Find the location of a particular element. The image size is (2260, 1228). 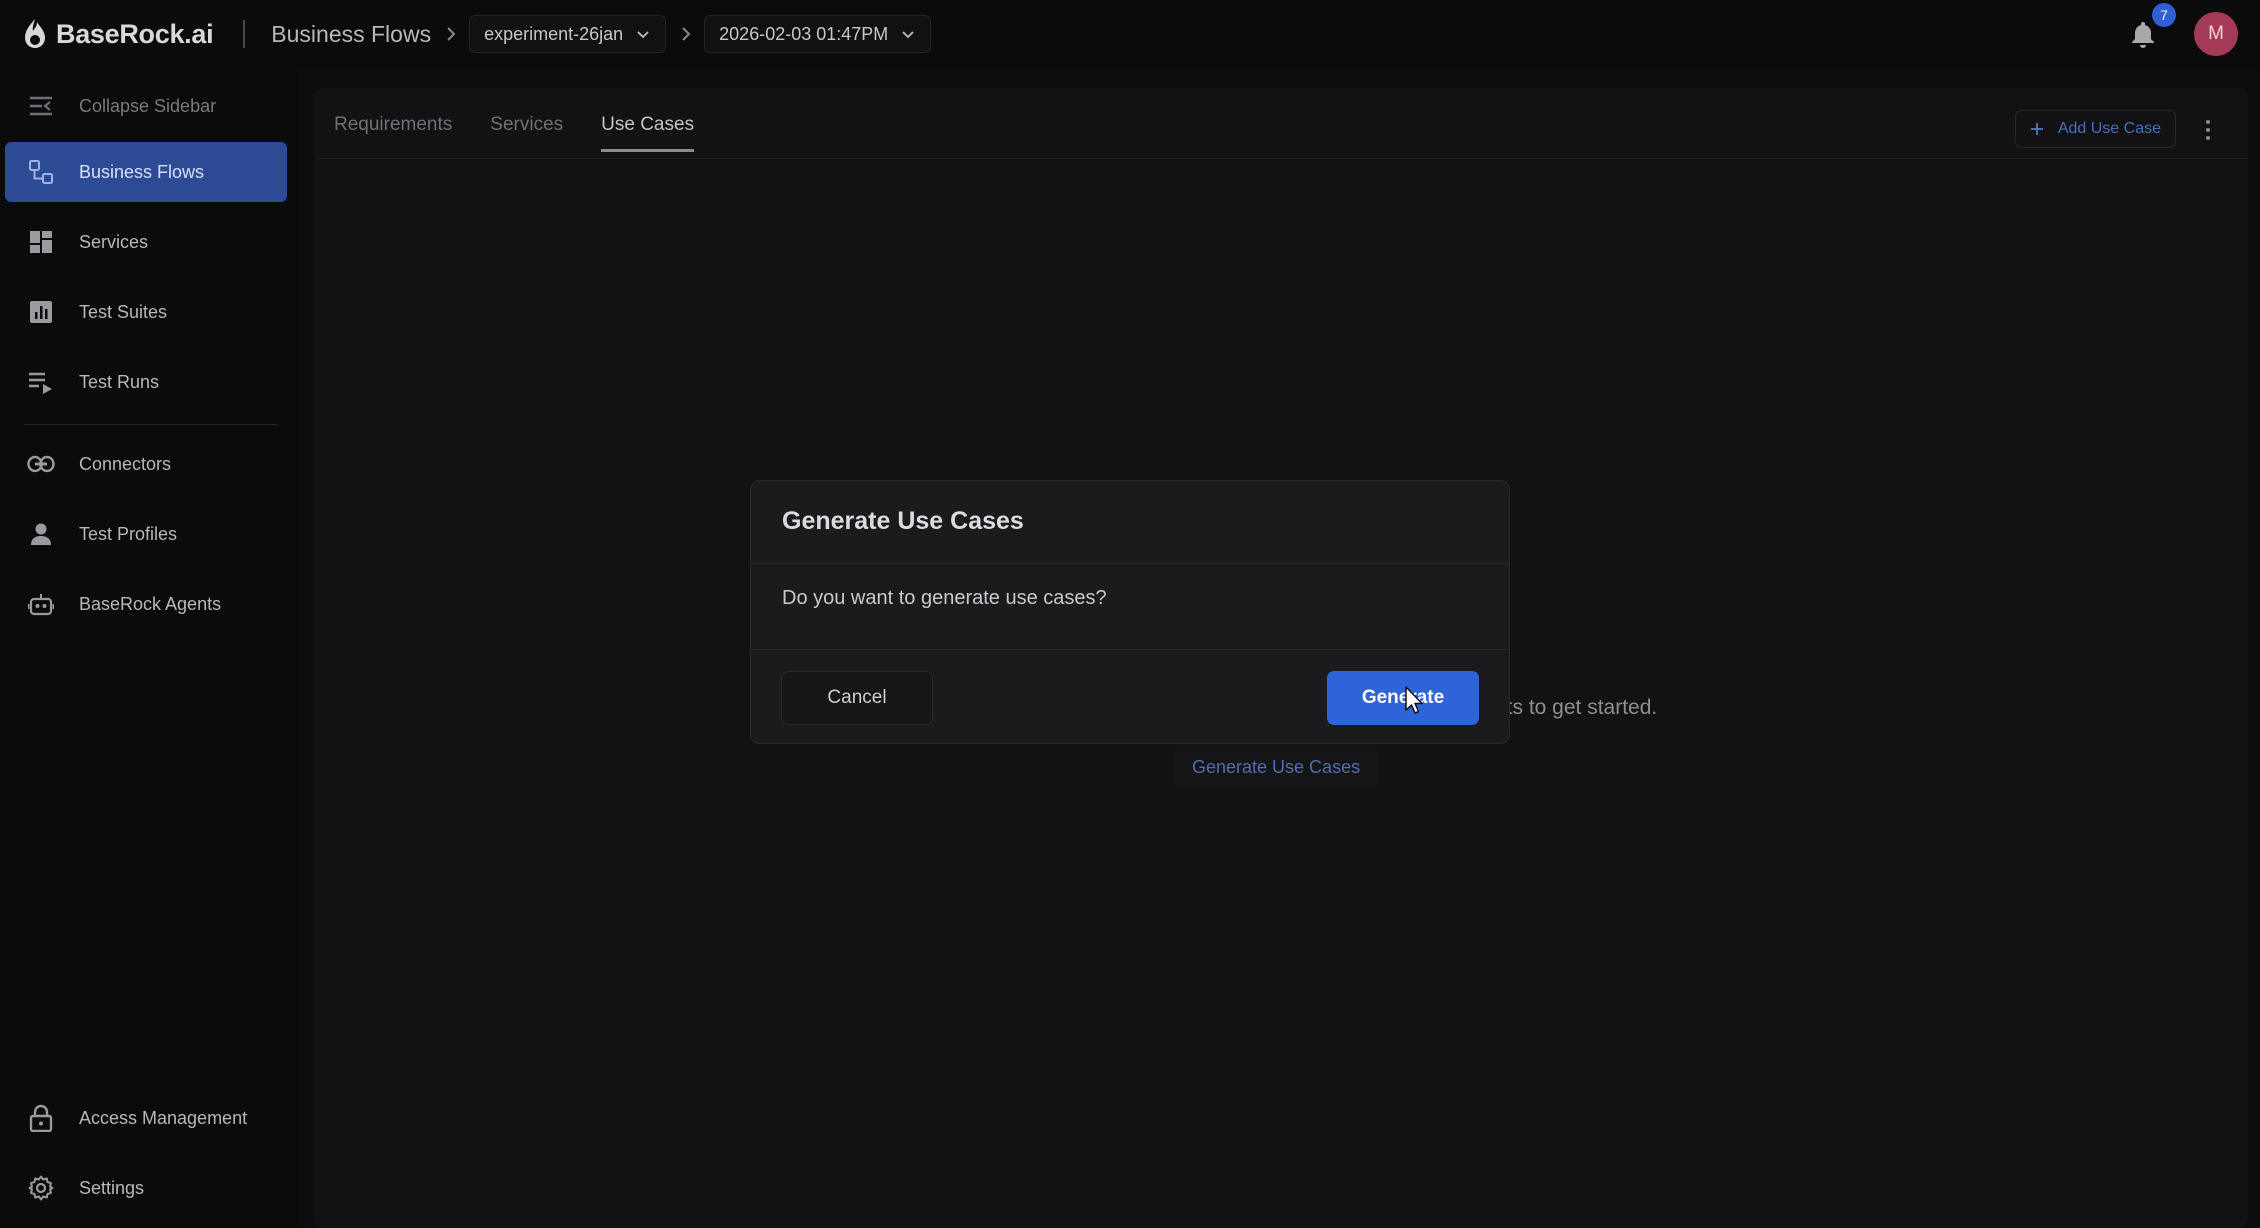

notifications-button: 7 is located at coordinates (2152, 26).